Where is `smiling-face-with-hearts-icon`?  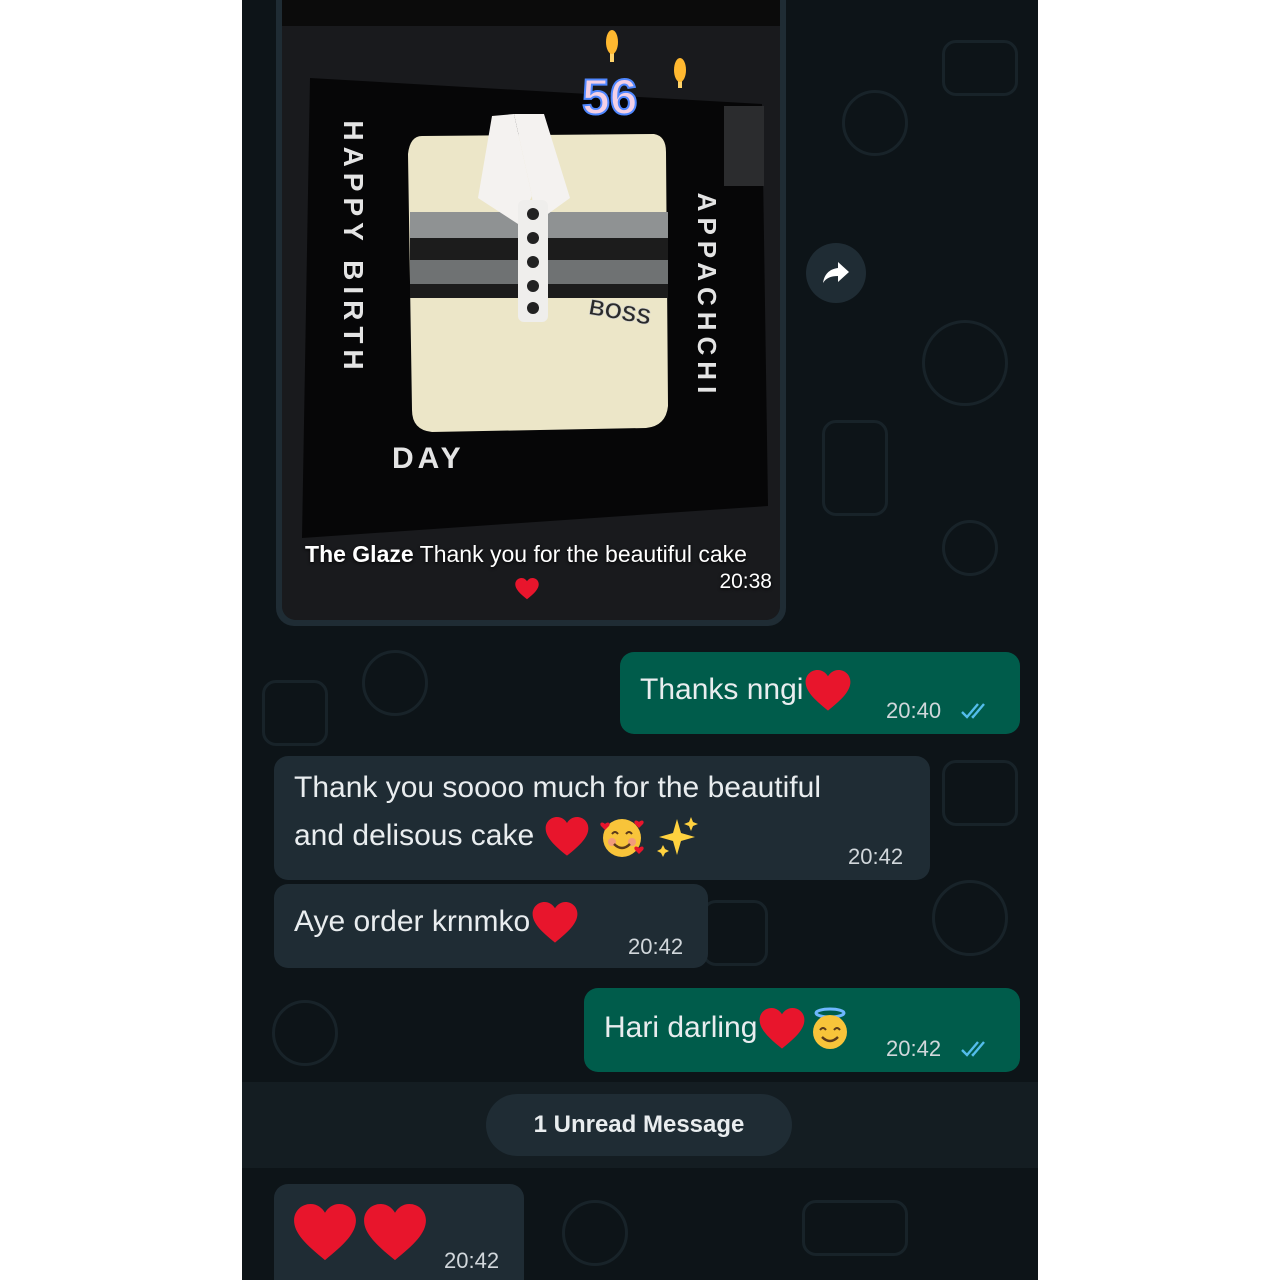
smiling-face-with-hearts-icon is located at coordinates (622, 838).